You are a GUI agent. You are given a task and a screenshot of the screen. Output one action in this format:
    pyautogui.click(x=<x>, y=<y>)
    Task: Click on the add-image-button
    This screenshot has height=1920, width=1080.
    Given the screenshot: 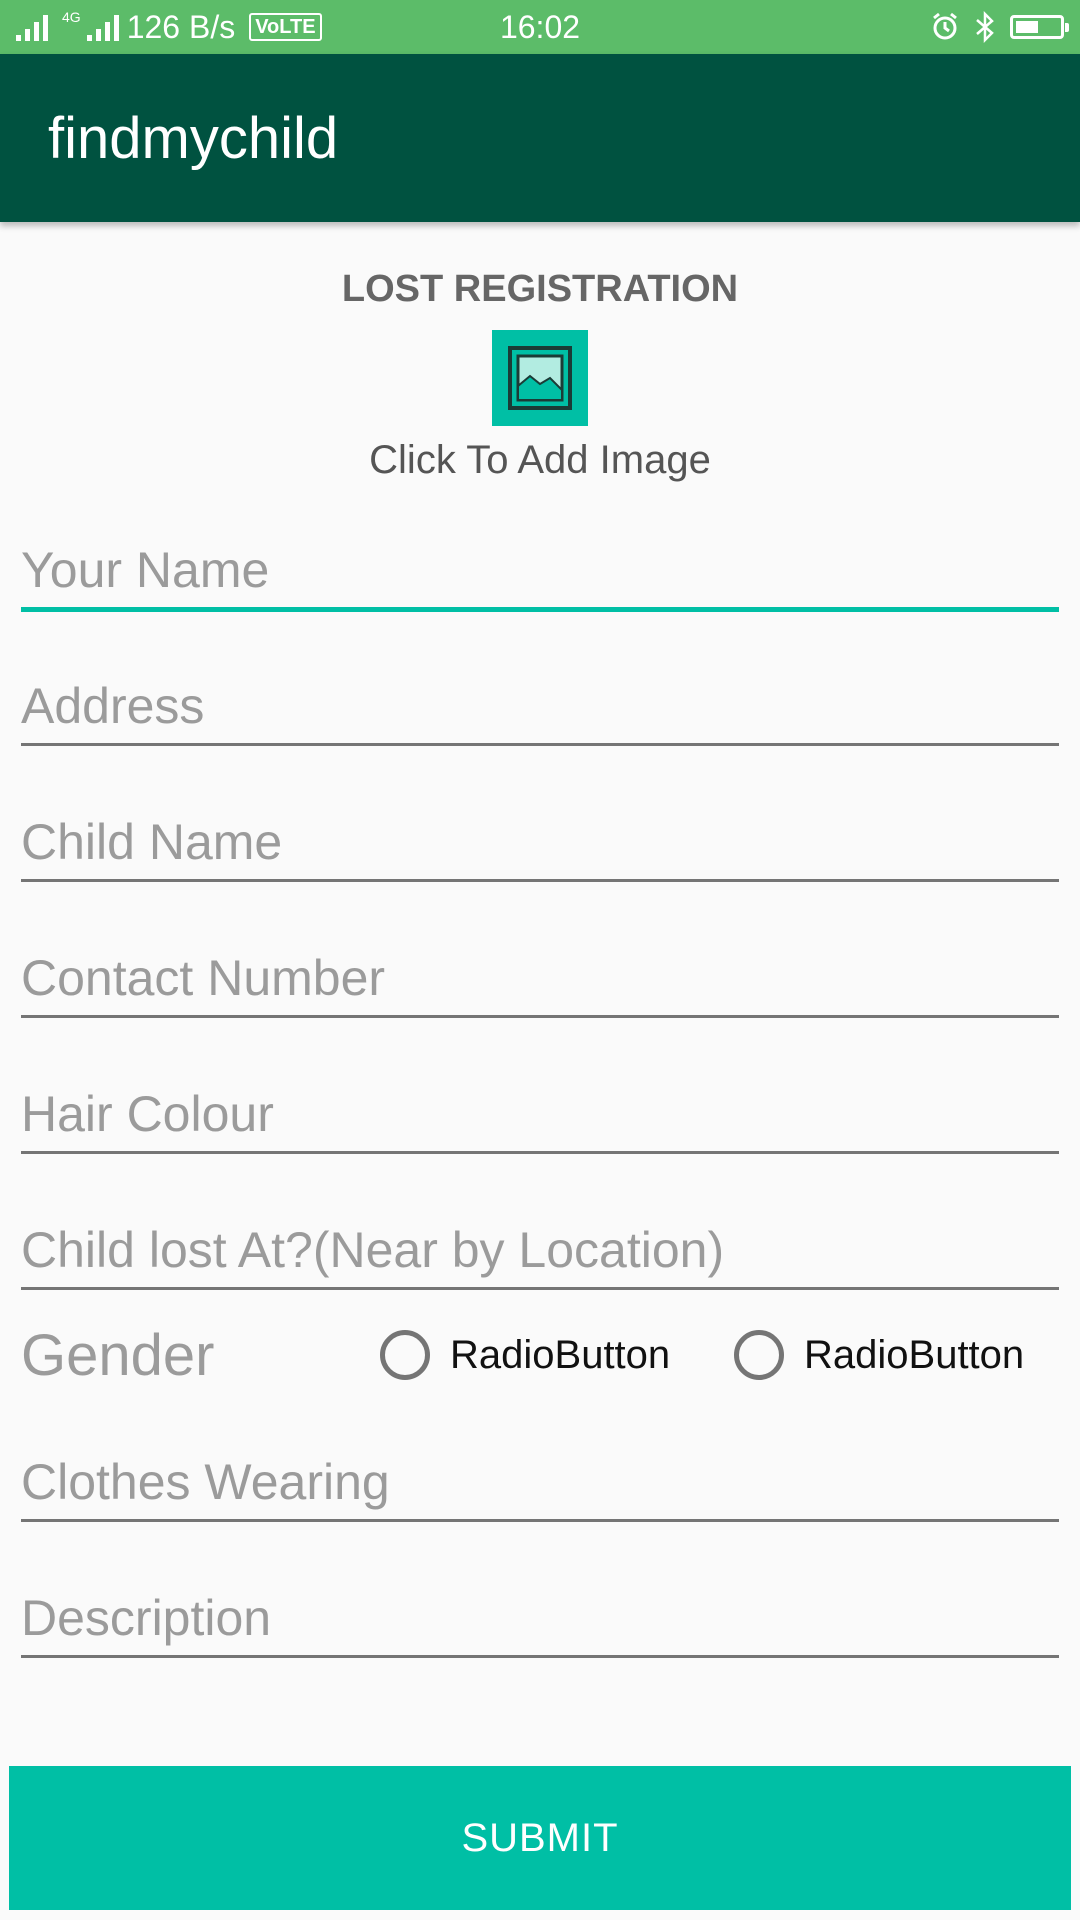 What is the action you would take?
    pyautogui.click(x=540, y=378)
    